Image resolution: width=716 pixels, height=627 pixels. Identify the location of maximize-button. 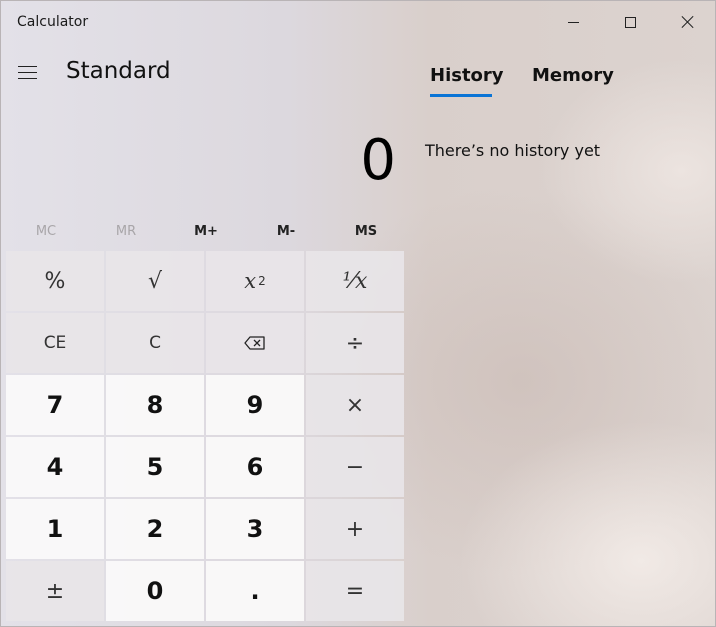
(630, 22).